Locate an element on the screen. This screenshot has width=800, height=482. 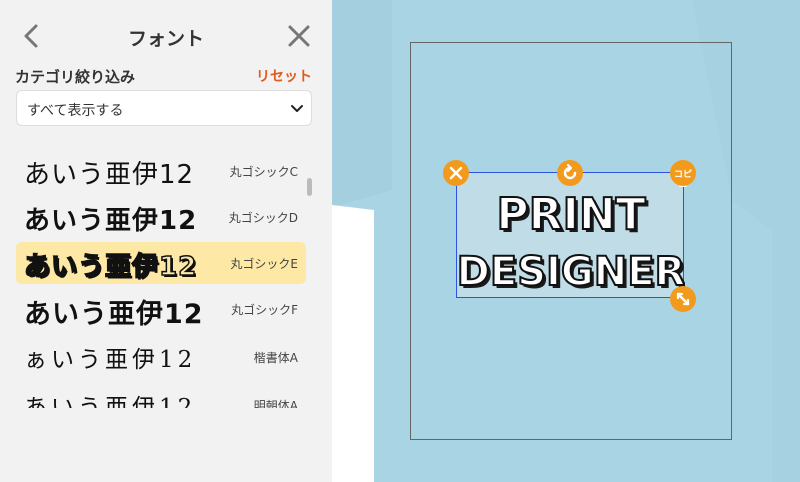
font-name: 楷書体A is located at coordinates (275, 358).